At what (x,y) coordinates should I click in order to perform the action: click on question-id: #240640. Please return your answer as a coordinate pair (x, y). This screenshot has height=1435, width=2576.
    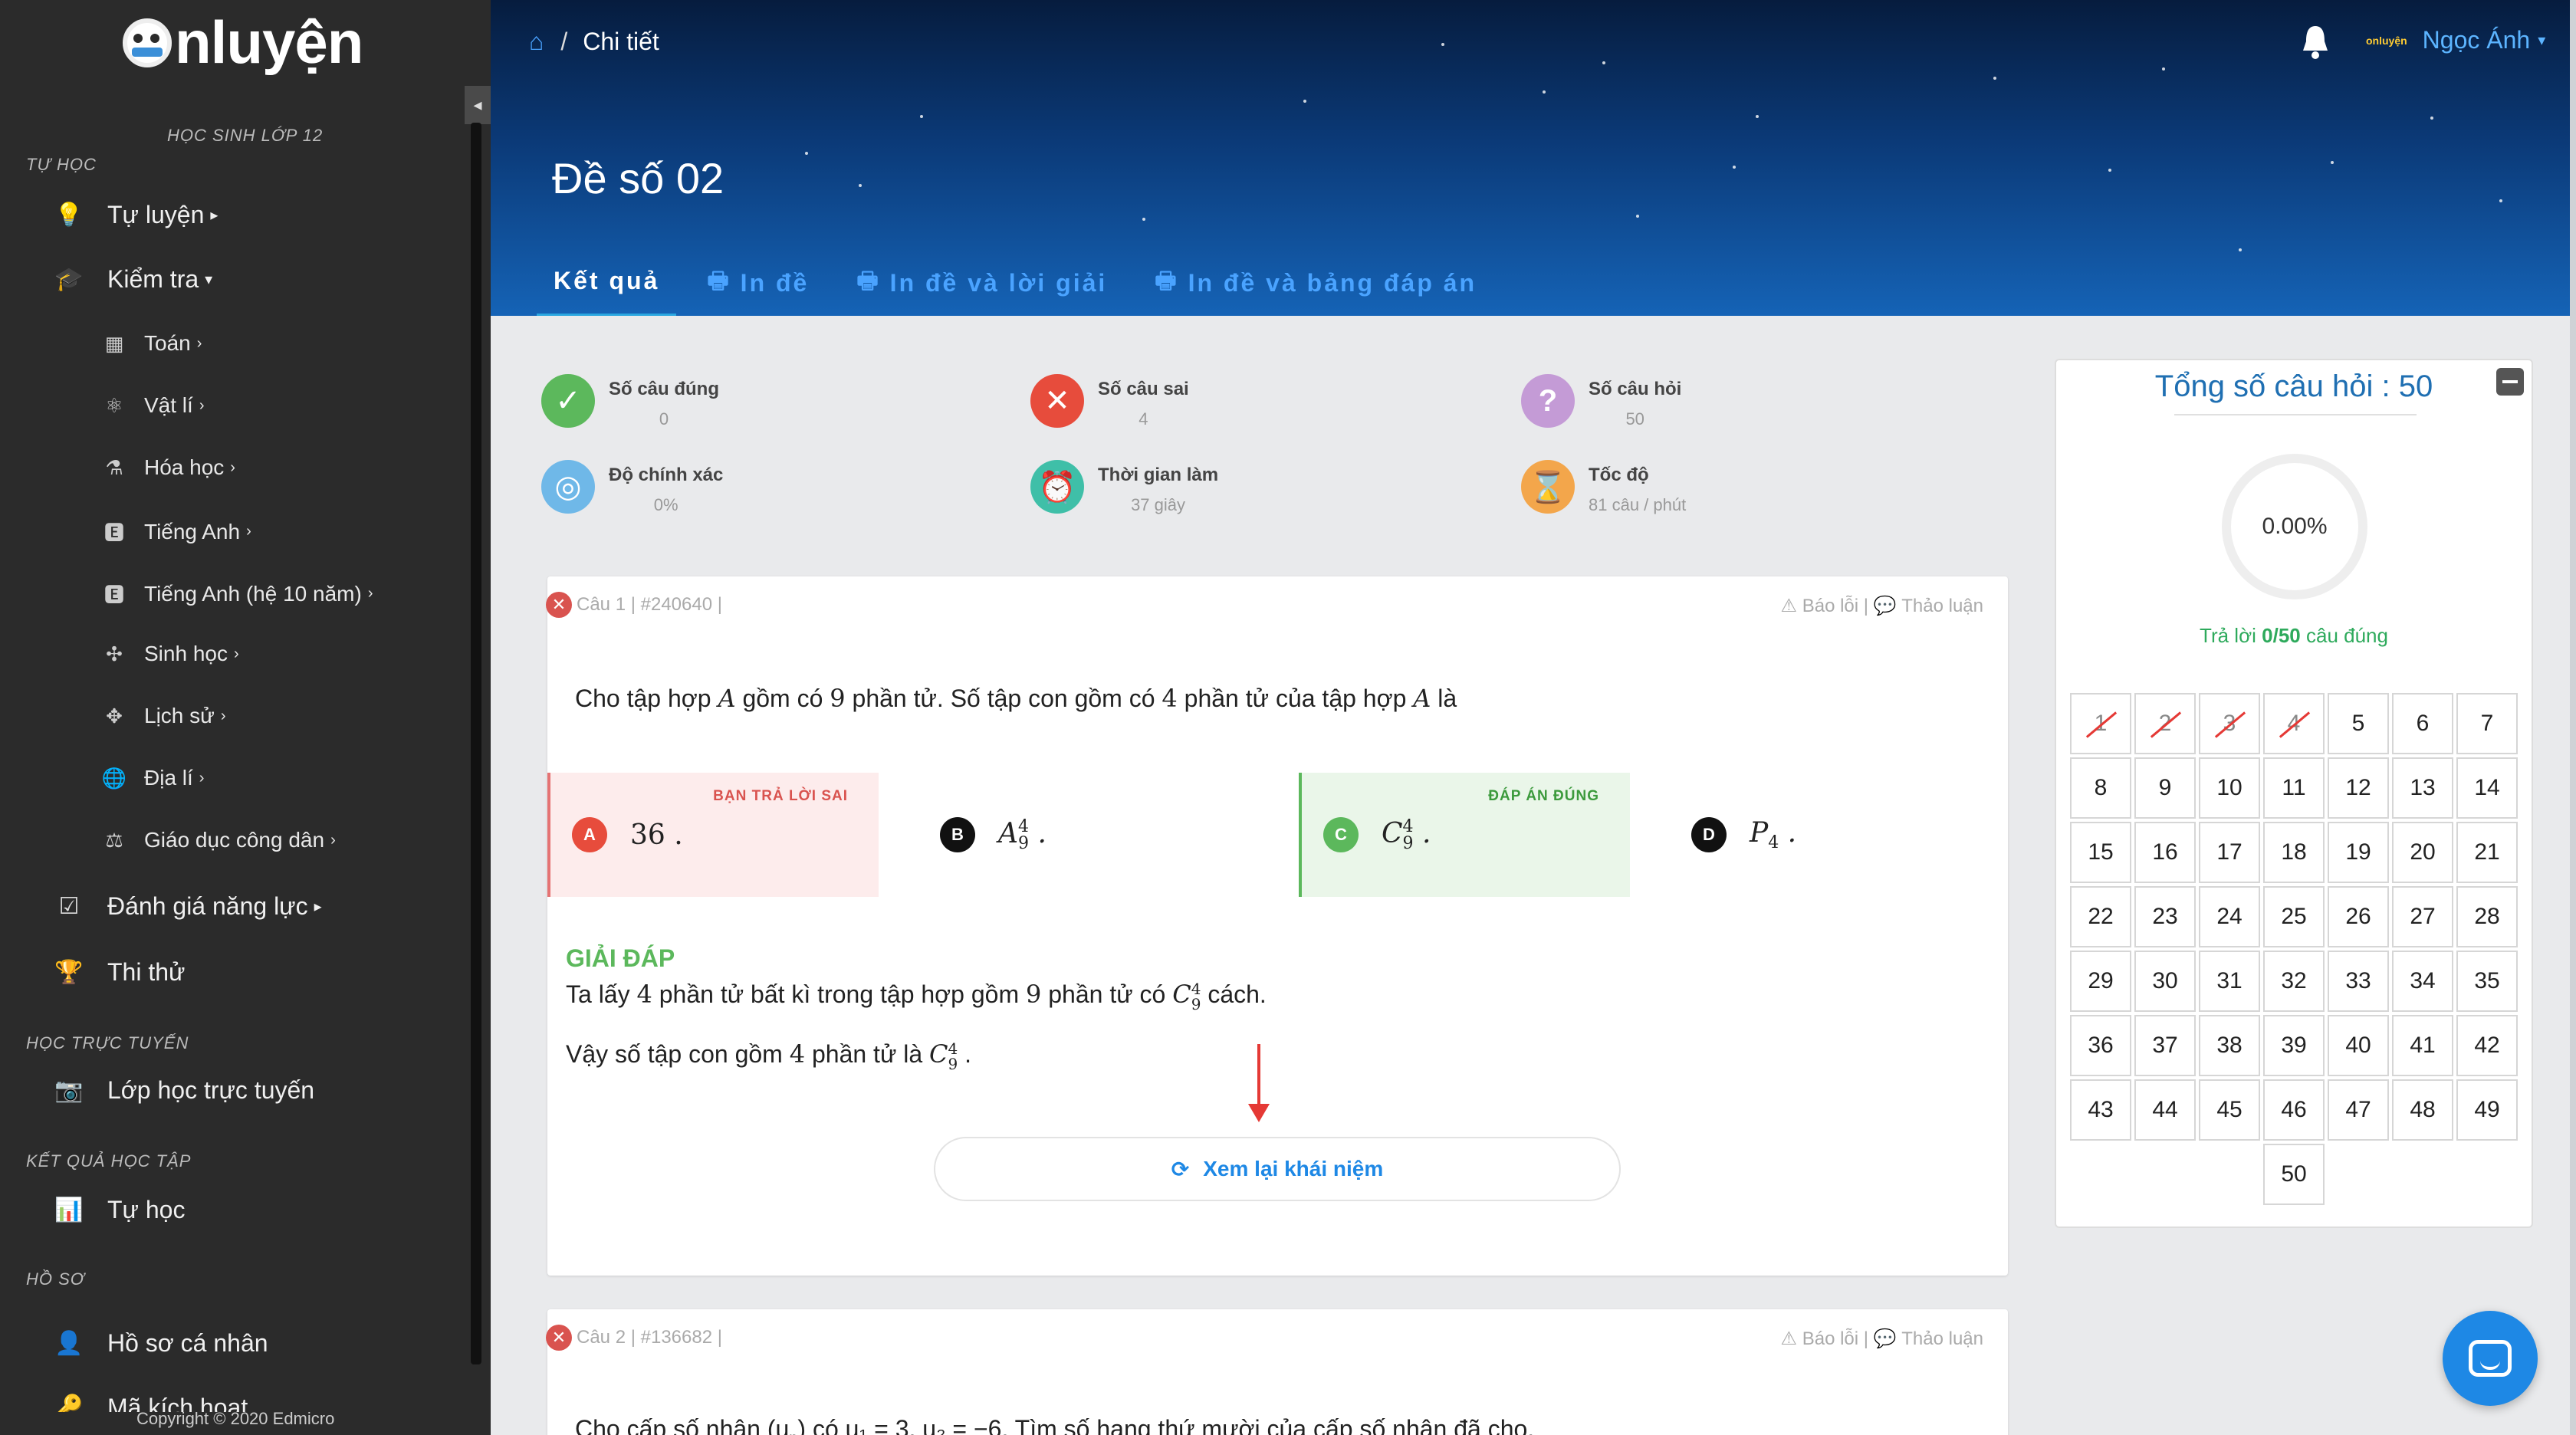
    Looking at the image, I should click on (677, 604).